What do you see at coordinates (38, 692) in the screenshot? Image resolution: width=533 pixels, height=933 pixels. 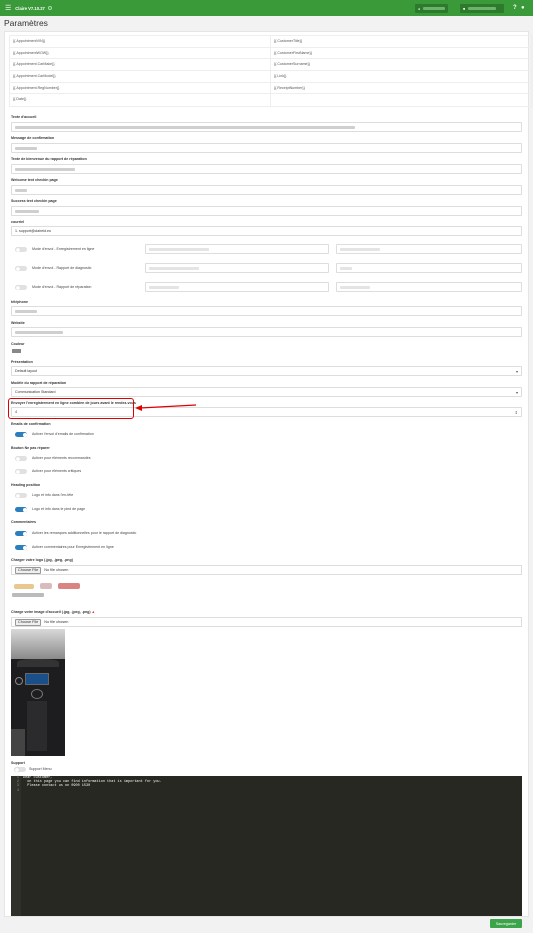 I see `welcome-image-preview` at bounding box center [38, 692].